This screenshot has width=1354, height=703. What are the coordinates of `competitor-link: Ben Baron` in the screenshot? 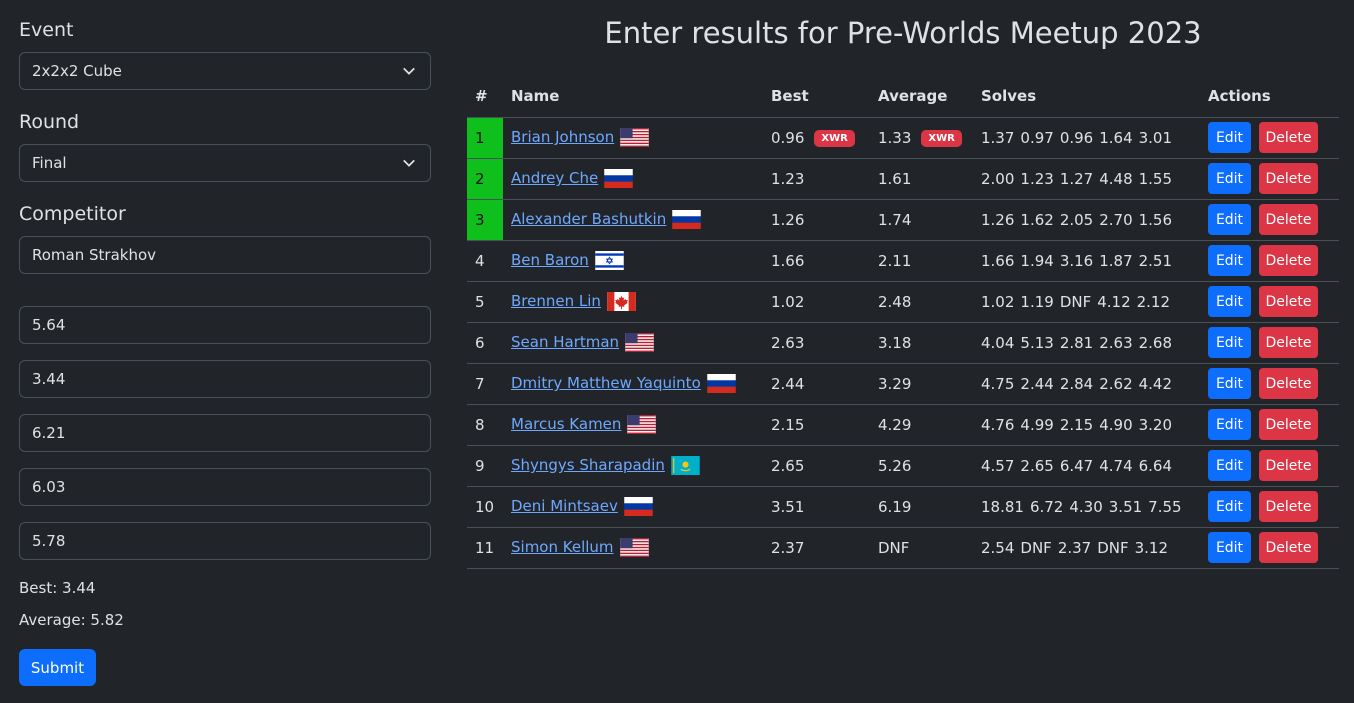 It's located at (550, 260).